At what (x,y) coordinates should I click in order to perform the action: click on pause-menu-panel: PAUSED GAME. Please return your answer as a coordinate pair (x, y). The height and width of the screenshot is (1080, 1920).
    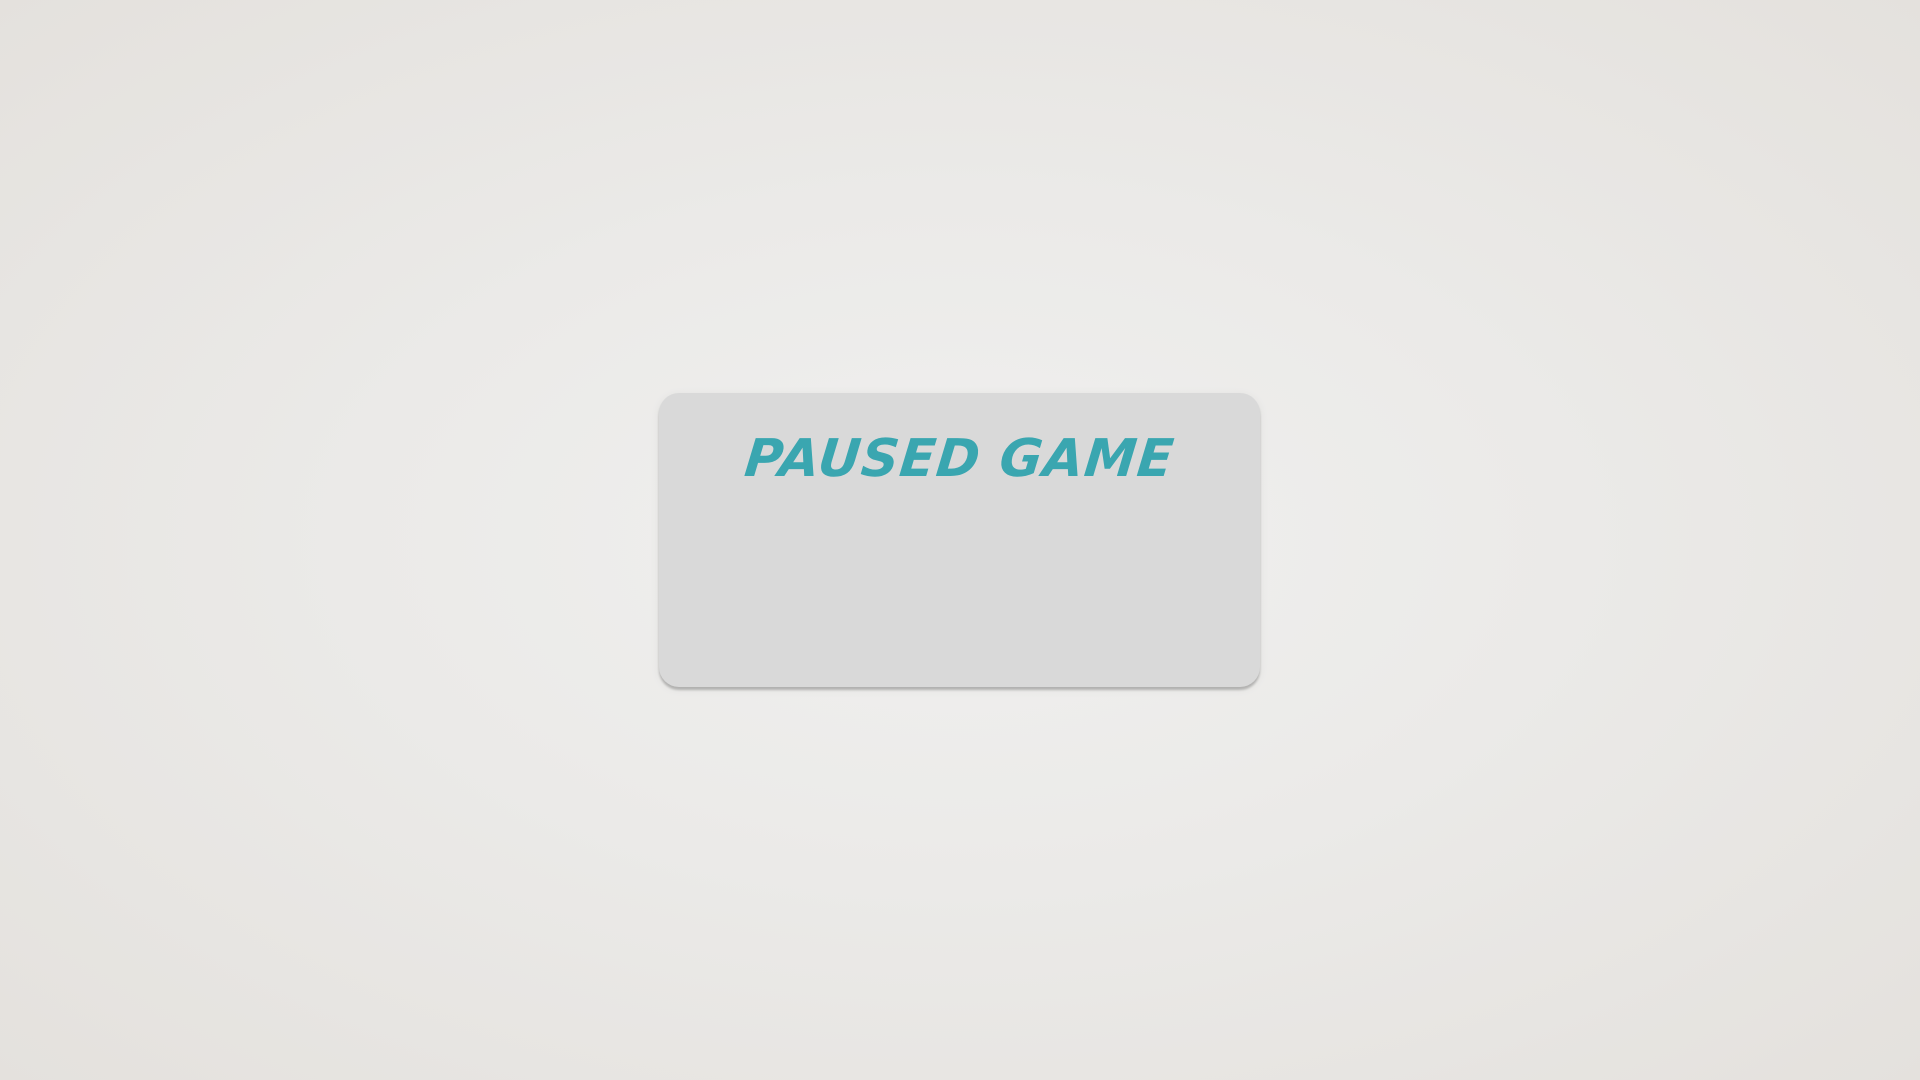
    Looking at the image, I should click on (959, 540).